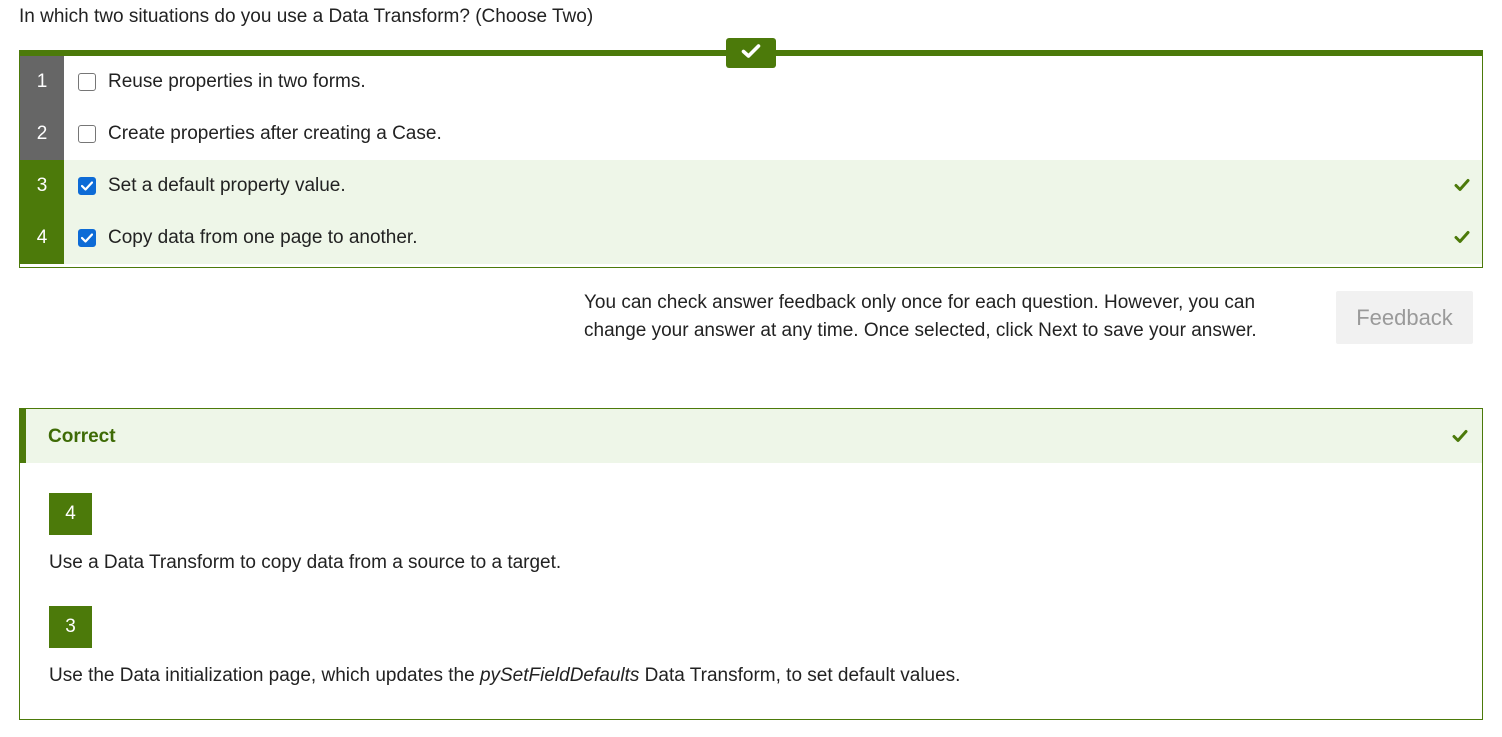 The image size is (1502, 737). What do you see at coordinates (227, 186) in the screenshot?
I see `option-label: Set a default property value.` at bounding box center [227, 186].